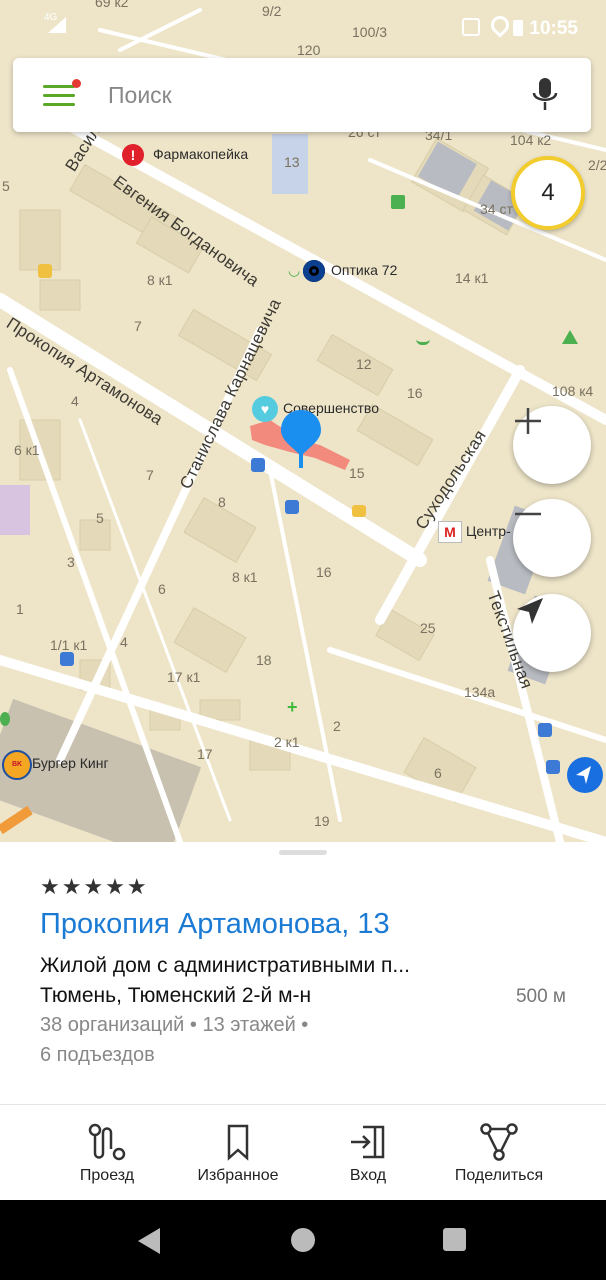  Describe the element at coordinates (548, 193) in the screenshot. I see `traffic-score-button: 4` at that location.